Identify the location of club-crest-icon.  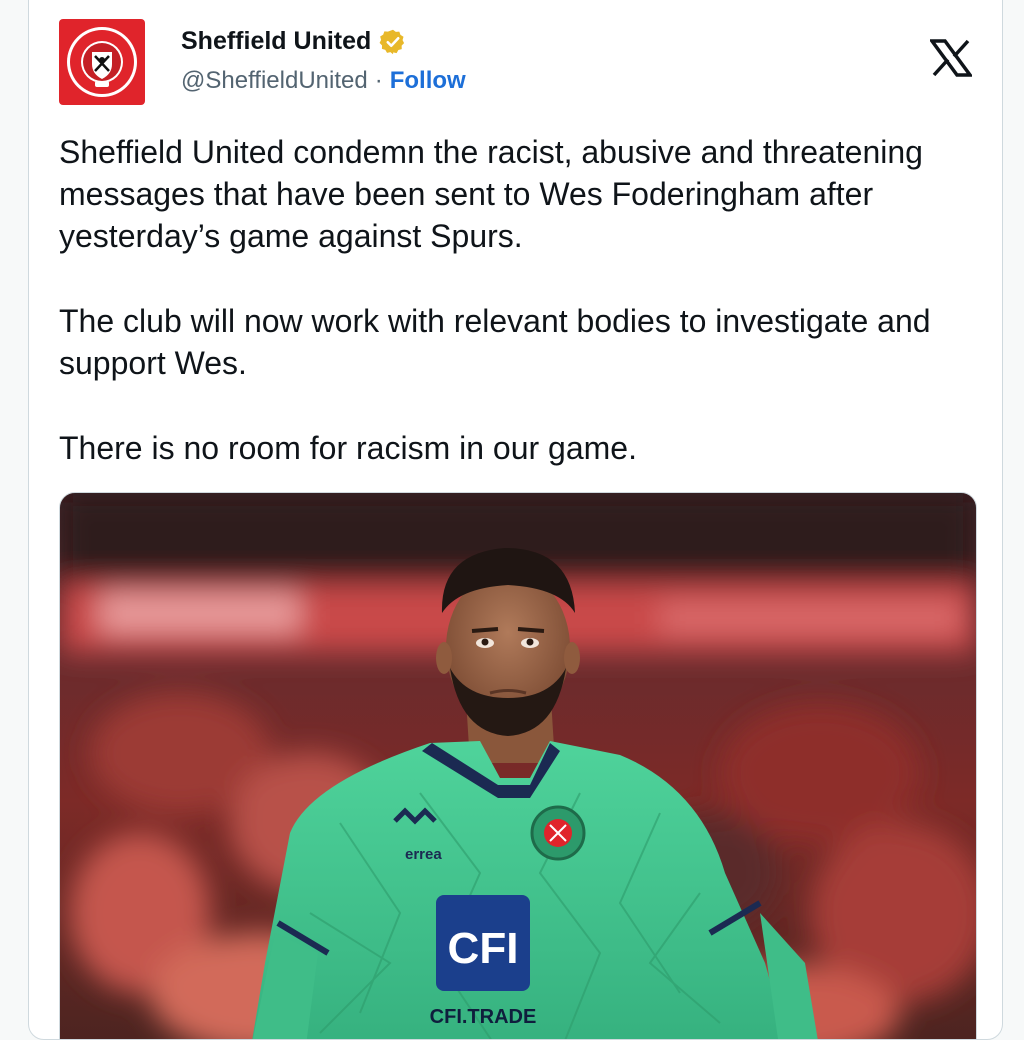
(102, 62).